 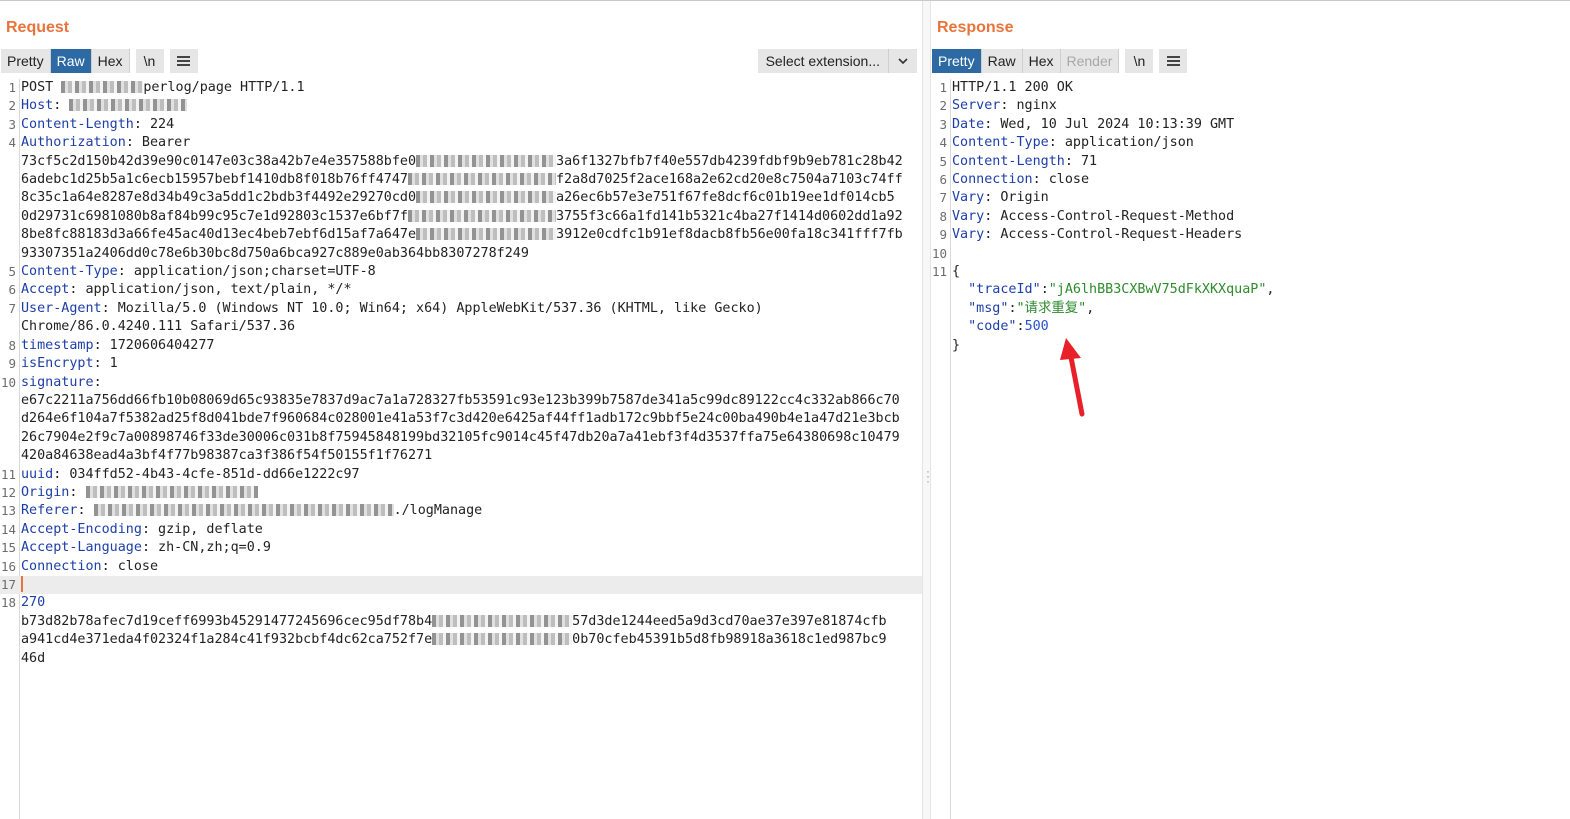 I want to click on request-line: 3 Content-Length: 224, so click(x=461, y=125).